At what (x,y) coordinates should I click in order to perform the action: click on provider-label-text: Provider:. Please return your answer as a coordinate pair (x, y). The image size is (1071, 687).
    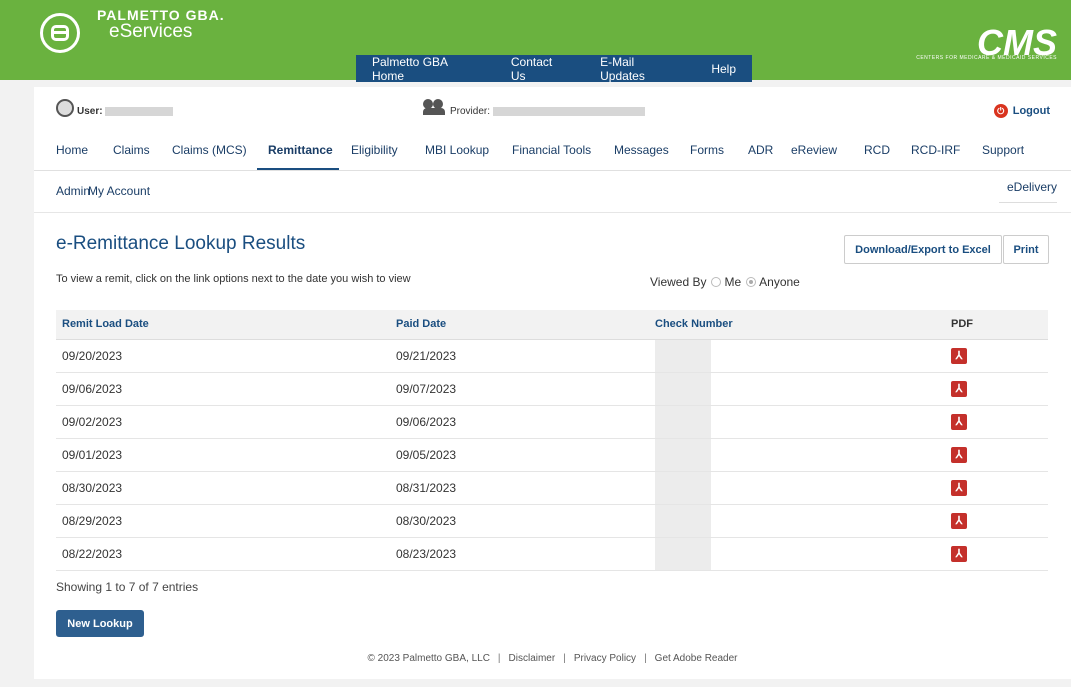
    Looking at the image, I should click on (470, 111).